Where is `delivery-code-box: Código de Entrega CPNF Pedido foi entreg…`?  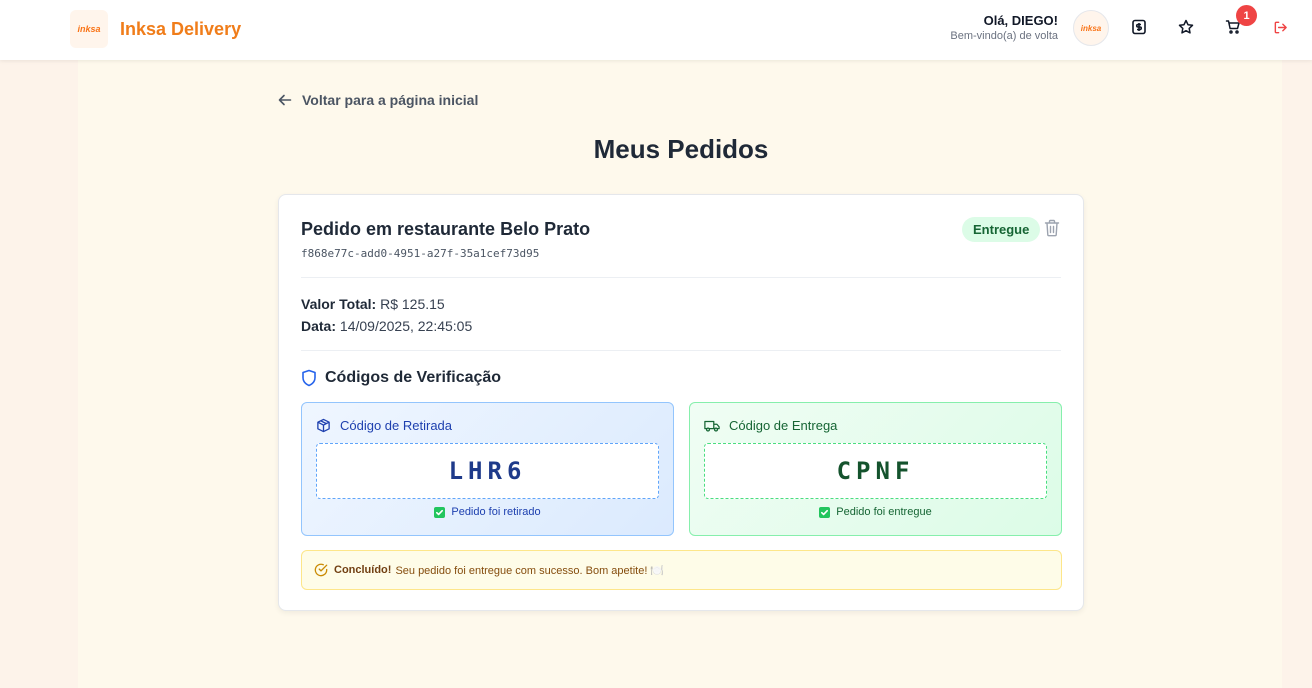
delivery-code-box: Código de Entrega CPNF Pedido foi entreg… is located at coordinates (875, 469).